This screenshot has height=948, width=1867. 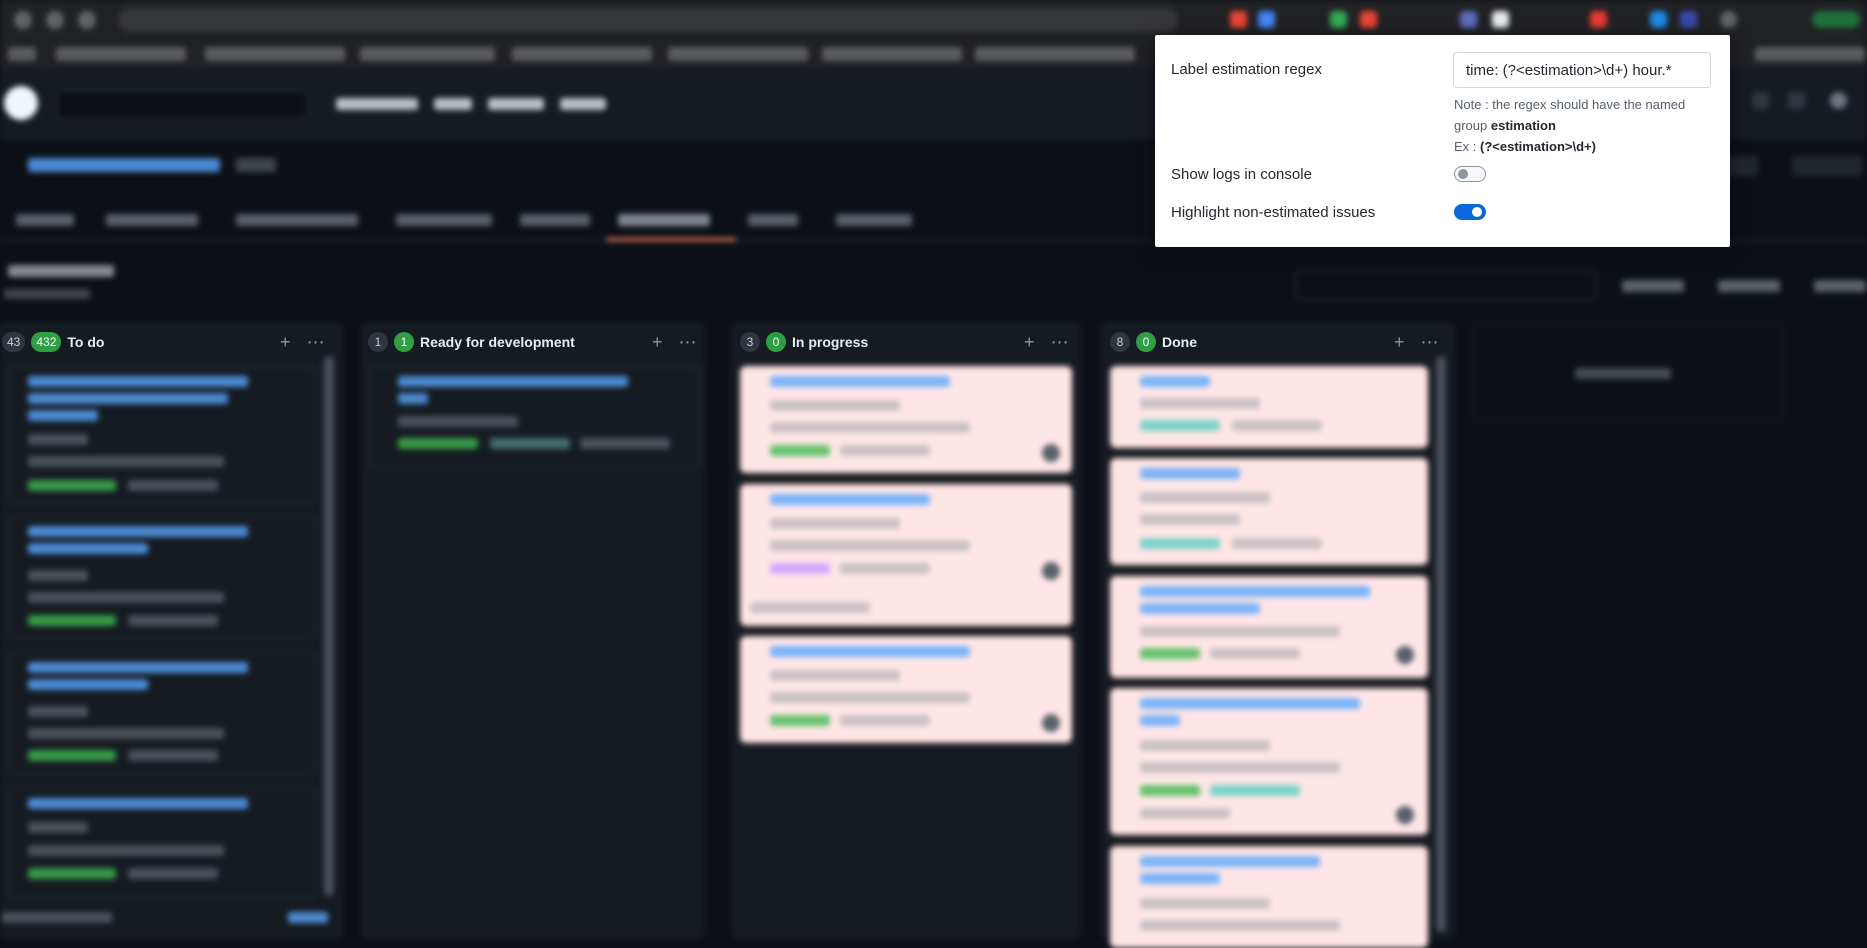 I want to click on logs-toggle, so click(x=1470, y=174).